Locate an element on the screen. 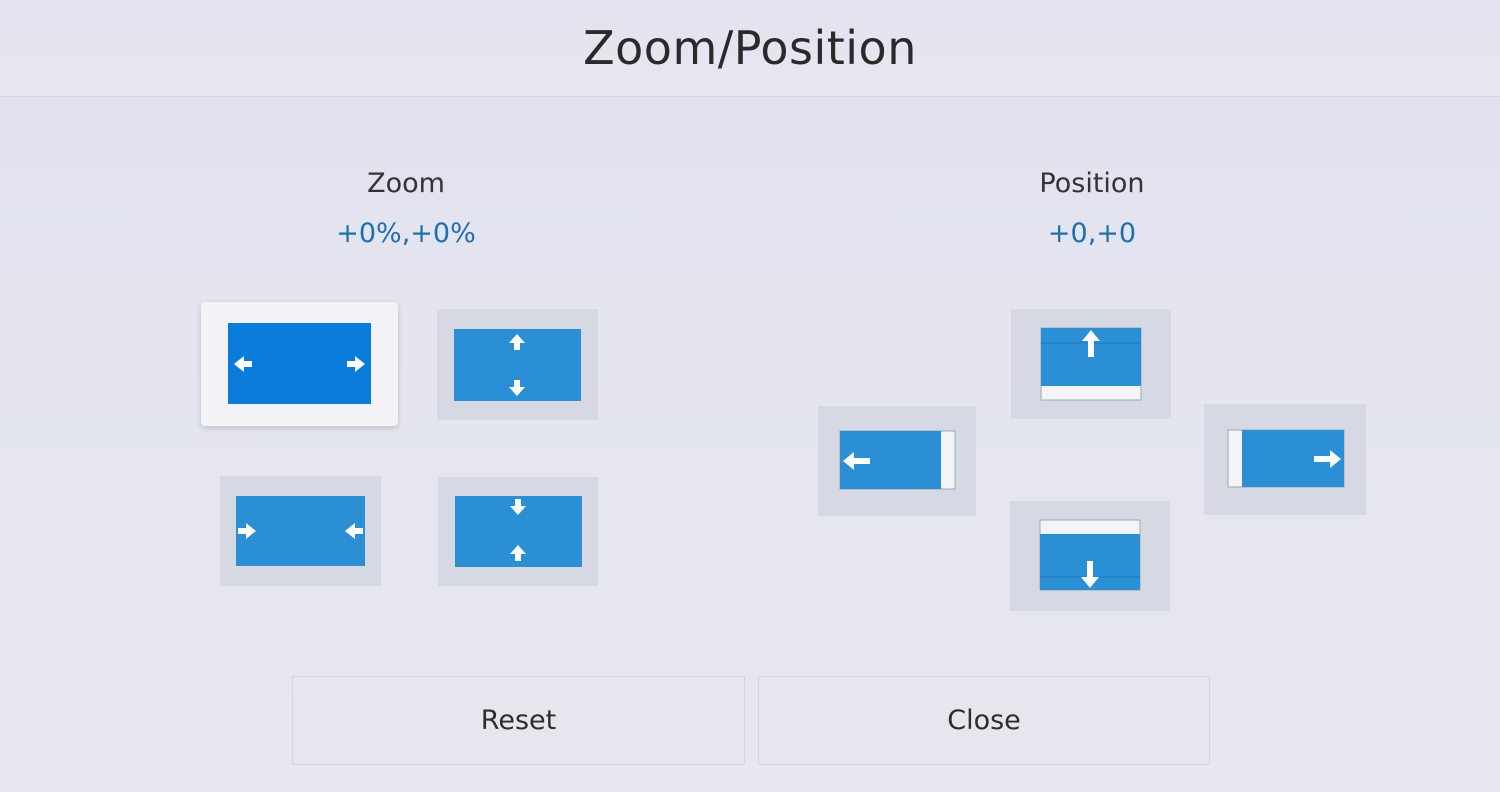 Image resolution: width=1500 pixels, height=792 pixels. arrow-right-icon is located at coordinates (1286, 458).